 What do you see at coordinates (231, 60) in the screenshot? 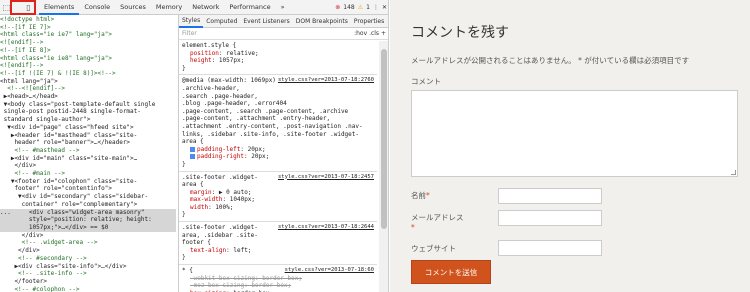
I see `property-value: 1057px;` at bounding box center [231, 60].